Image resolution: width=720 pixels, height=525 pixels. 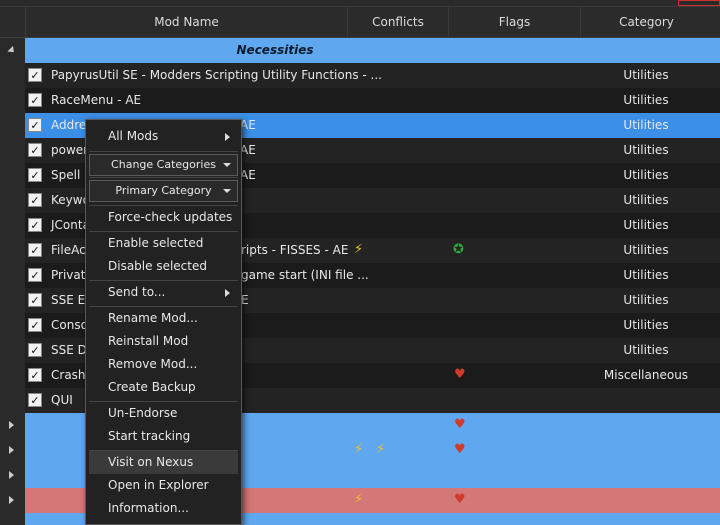 What do you see at coordinates (163, 165) in the screenshot?
I see `change-categories-dropdown: Change Categories` at bounding box center [163, 165].